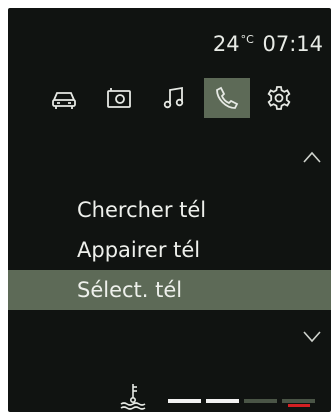  I want to click on scroll-down-button, so click(312, 335).